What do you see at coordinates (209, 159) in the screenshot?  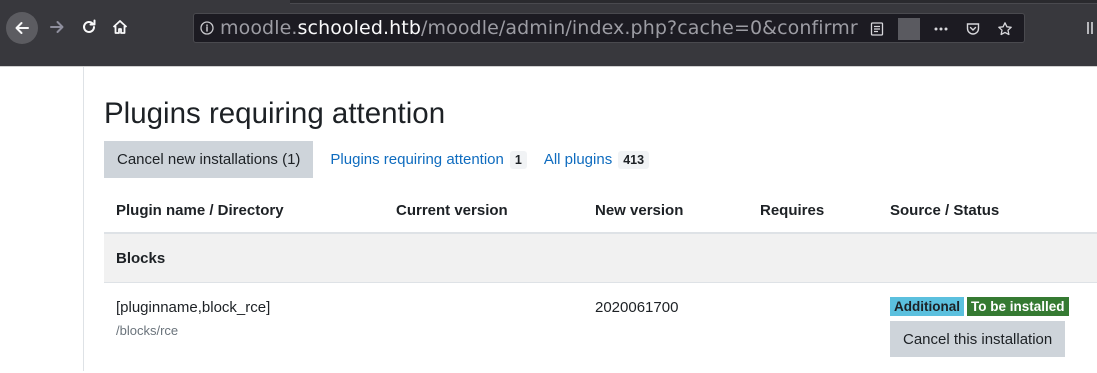 I see `cancel-new-installations-button: Cancel new installations (1)` at bounding box center [209, 159].